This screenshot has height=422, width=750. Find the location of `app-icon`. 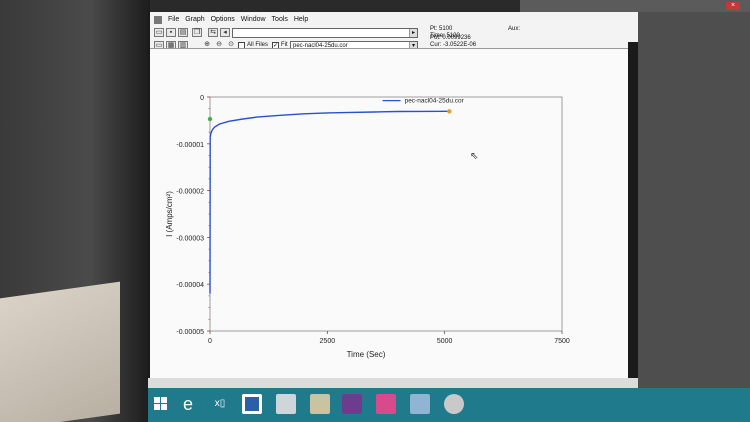

app-icon is located at coordinates (454, 404).